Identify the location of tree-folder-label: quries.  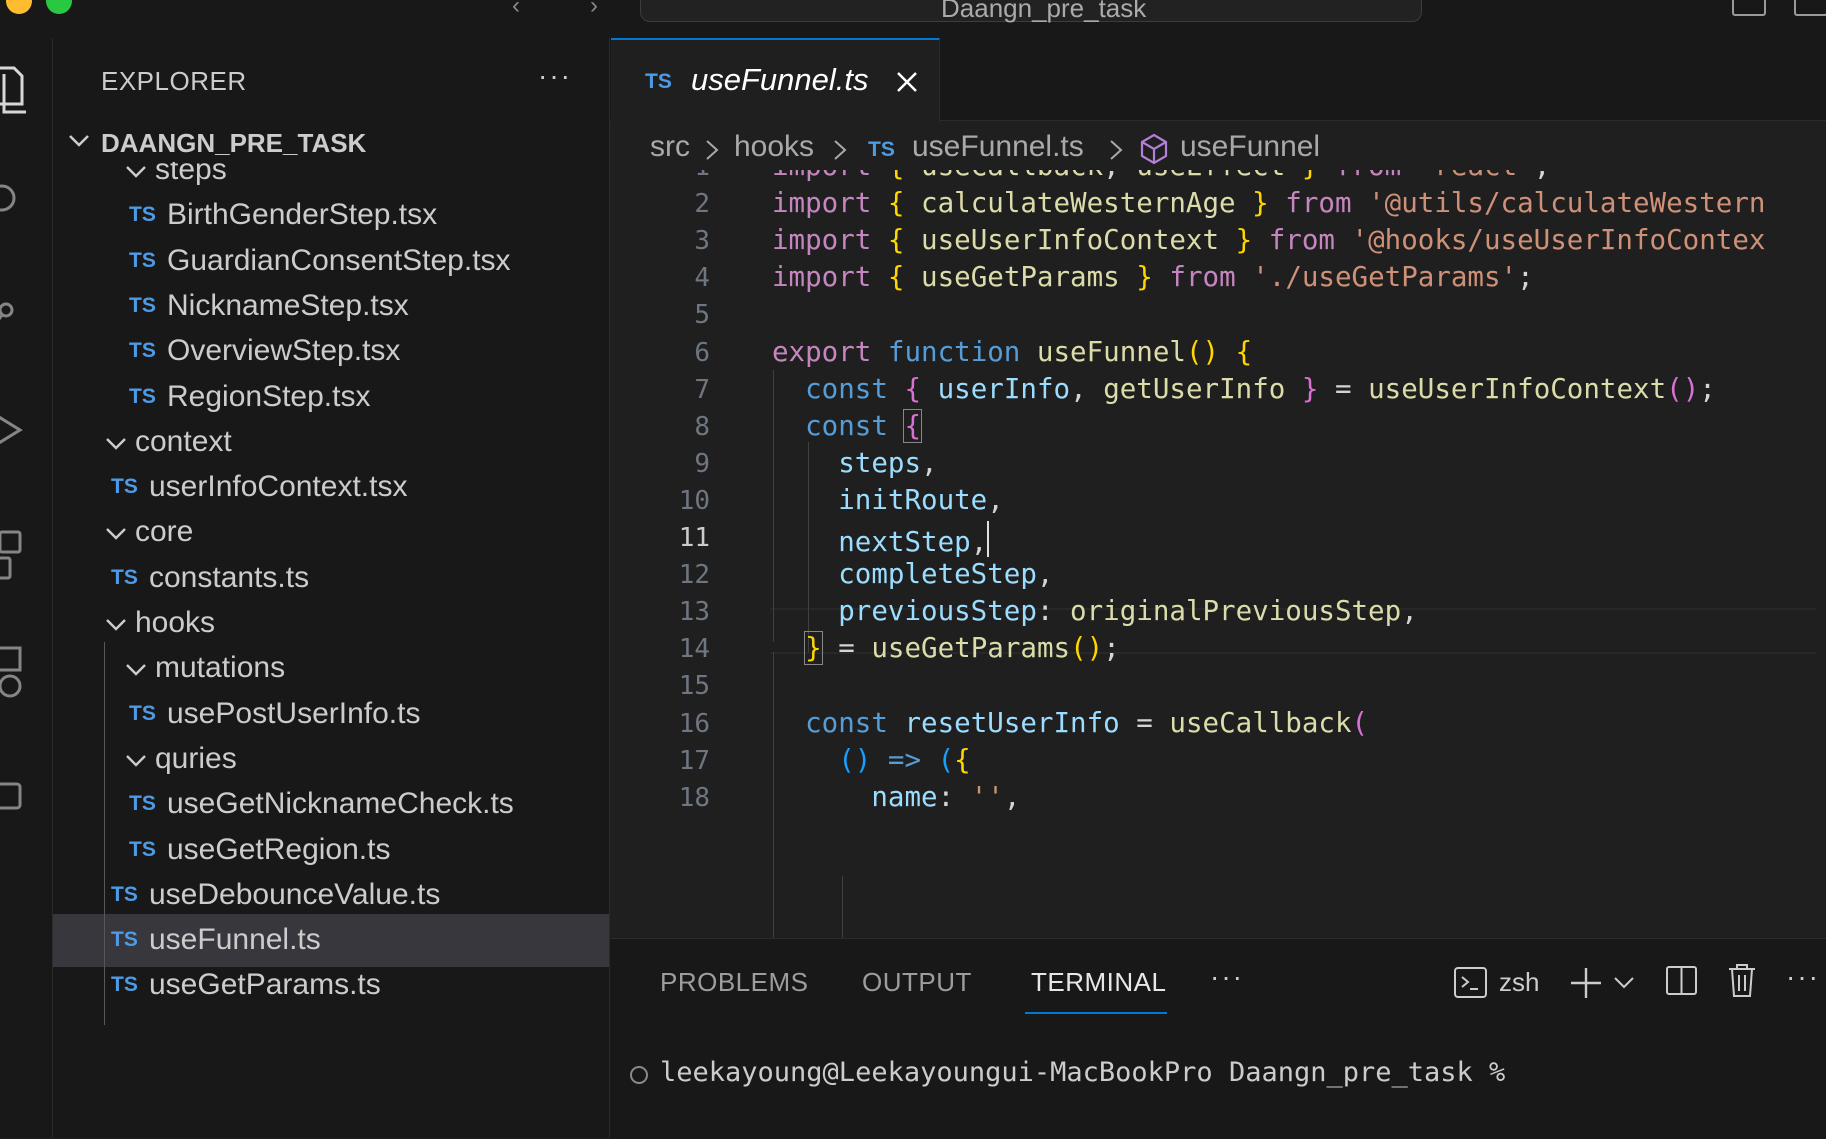
(196, 758).